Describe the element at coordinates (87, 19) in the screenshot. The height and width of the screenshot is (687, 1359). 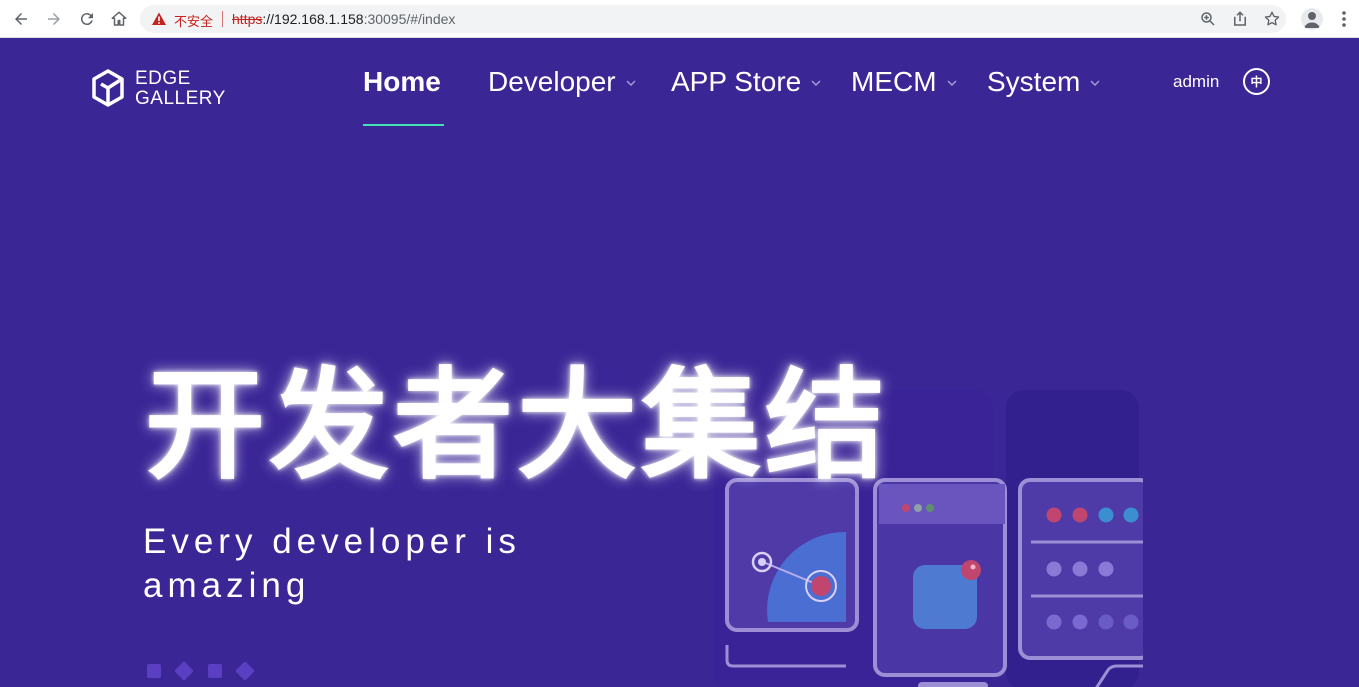
I see `reload-icon` at that location.